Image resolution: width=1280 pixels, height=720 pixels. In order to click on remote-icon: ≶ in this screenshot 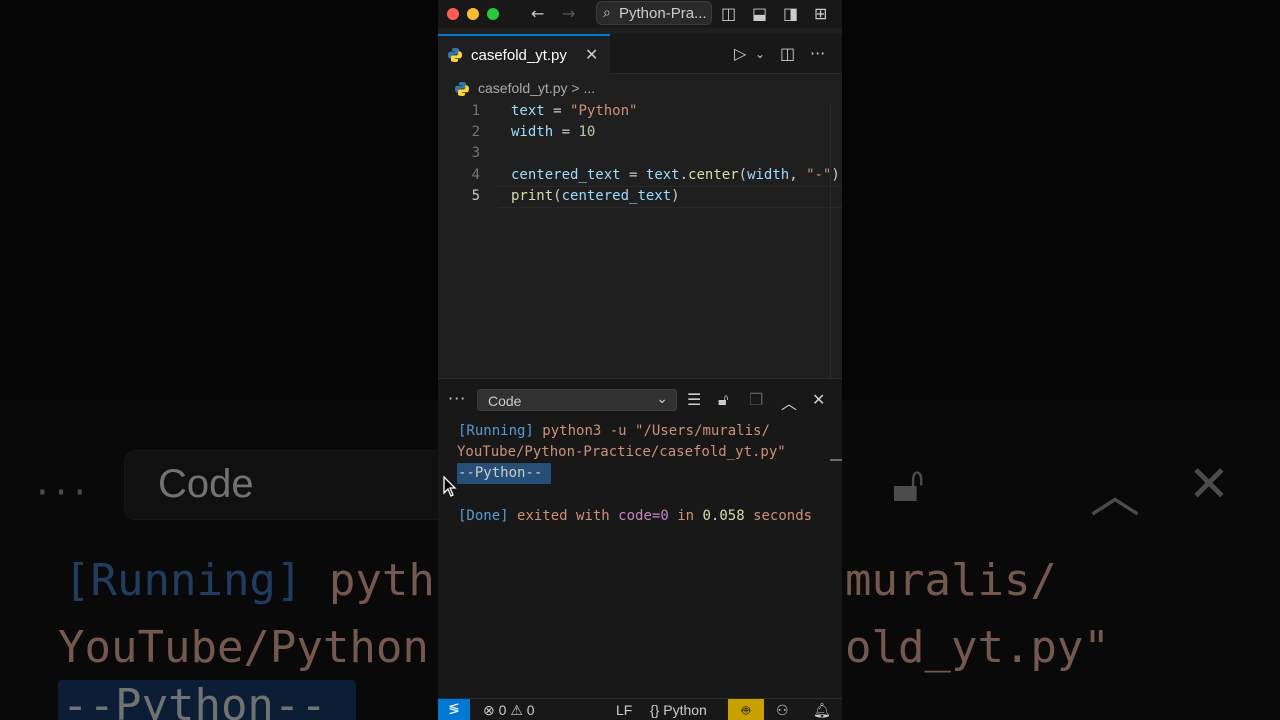, I will do `click(454, 709)`.